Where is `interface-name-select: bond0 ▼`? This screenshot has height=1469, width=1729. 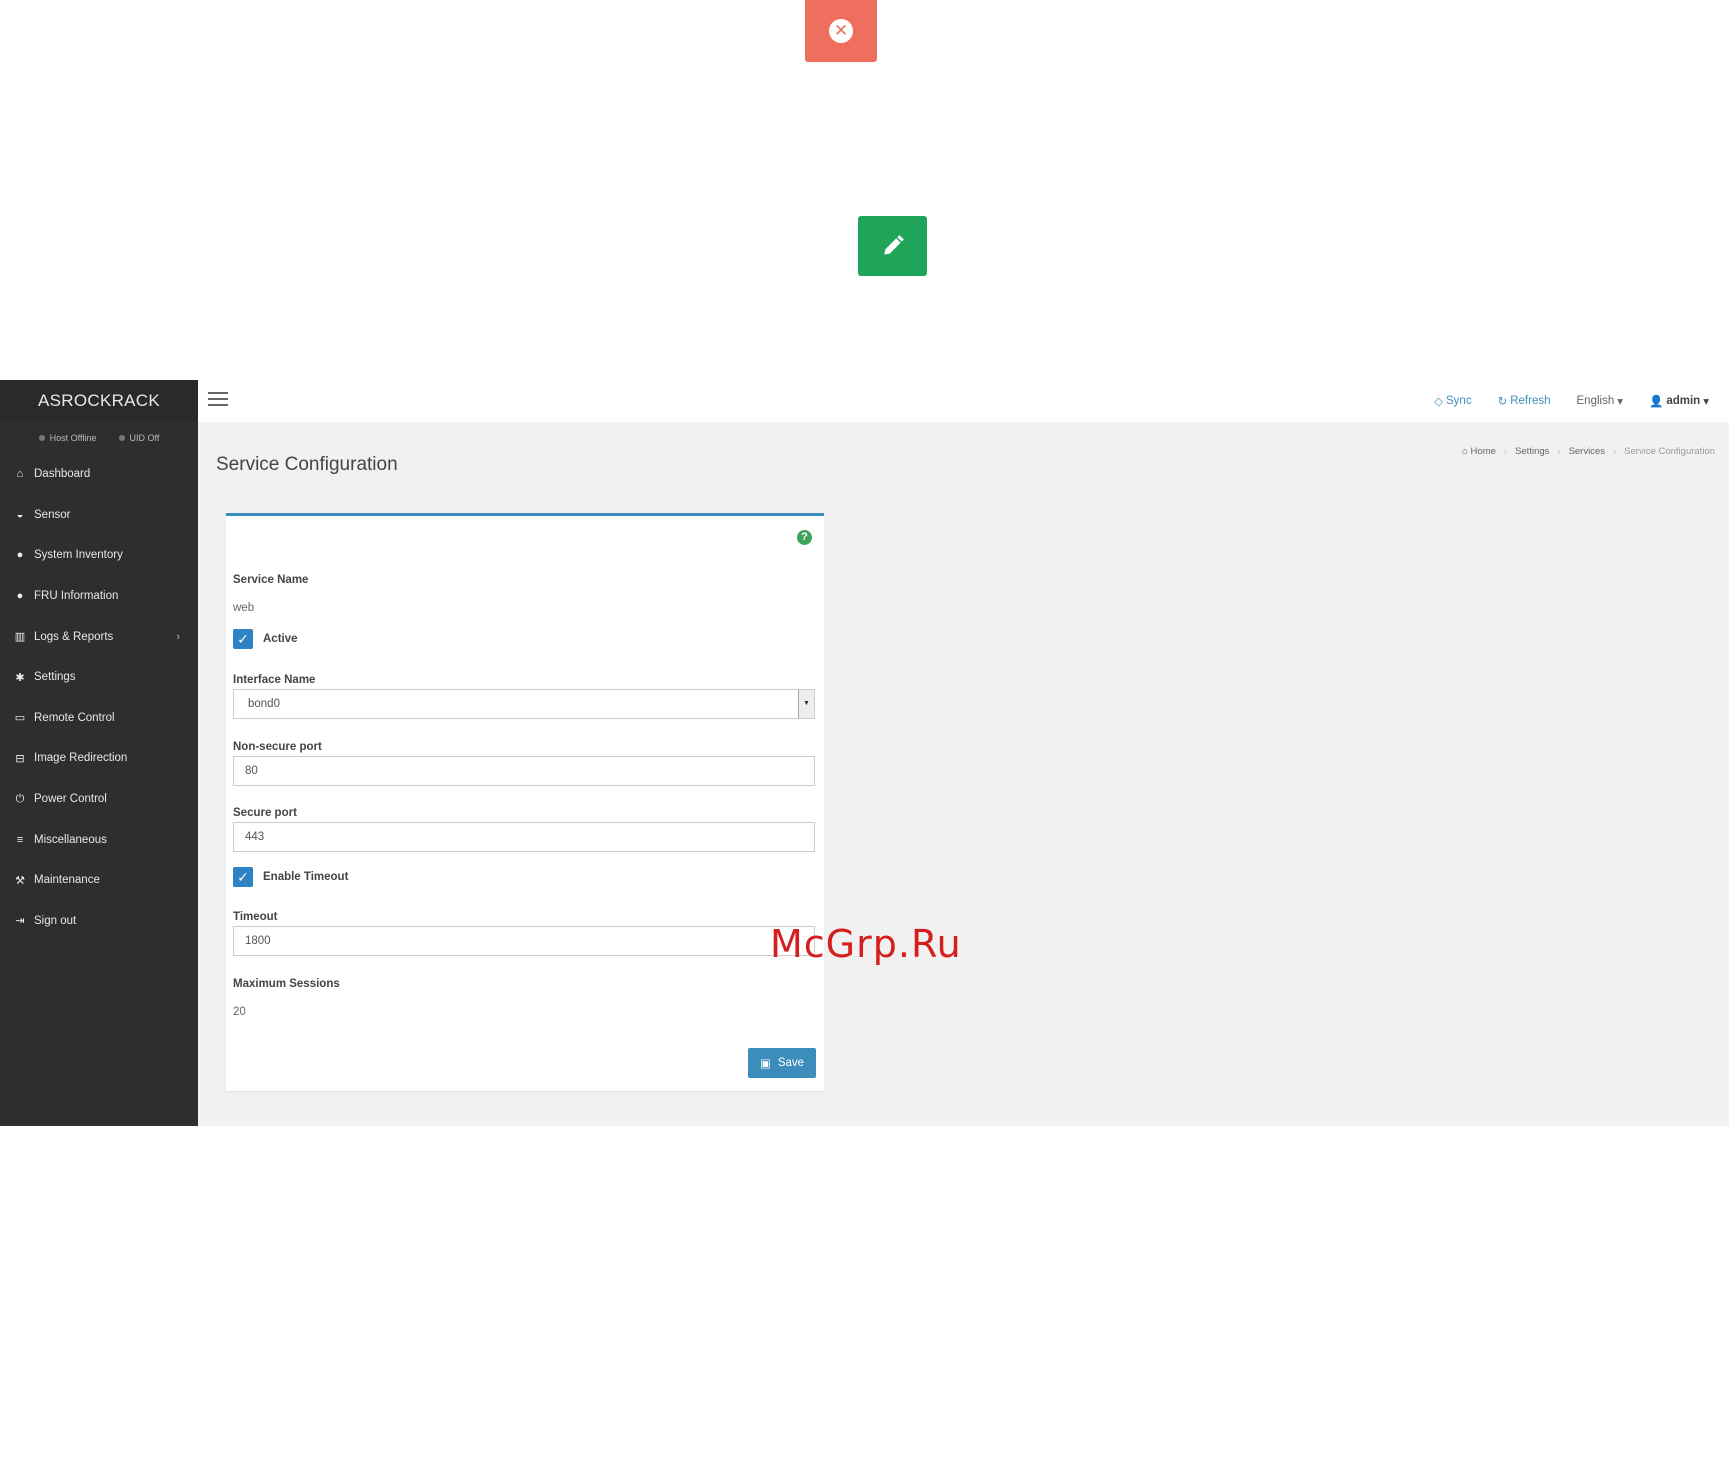 interface-name-select: bond0 ▼ is located at coordinates (524, 704).